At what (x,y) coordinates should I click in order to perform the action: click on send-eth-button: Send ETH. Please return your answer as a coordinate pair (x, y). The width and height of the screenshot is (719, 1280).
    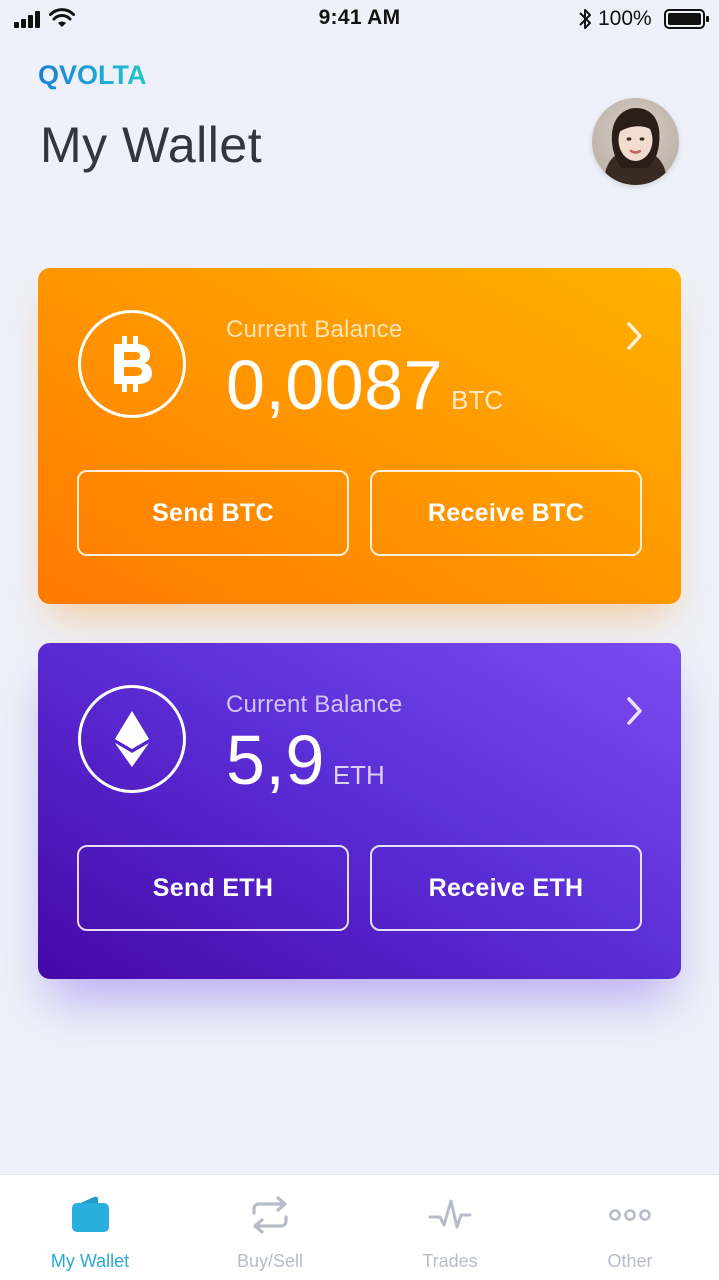
    Looking at the image, I should click on (213, 888).